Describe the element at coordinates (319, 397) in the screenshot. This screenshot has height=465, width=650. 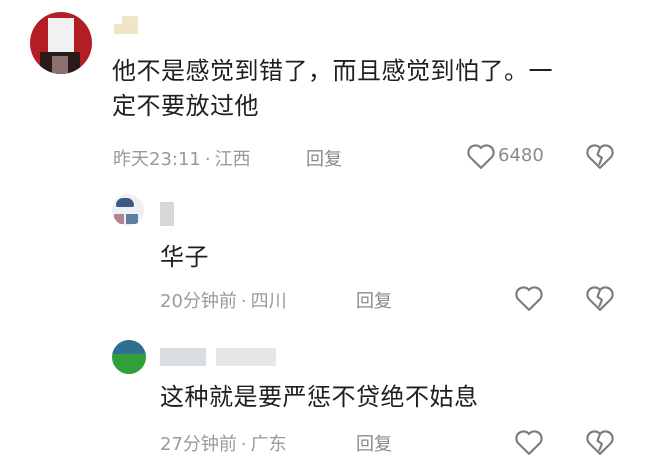
I see `reply-text: 这种就是要严惩不贷绝不姑息` at that location.